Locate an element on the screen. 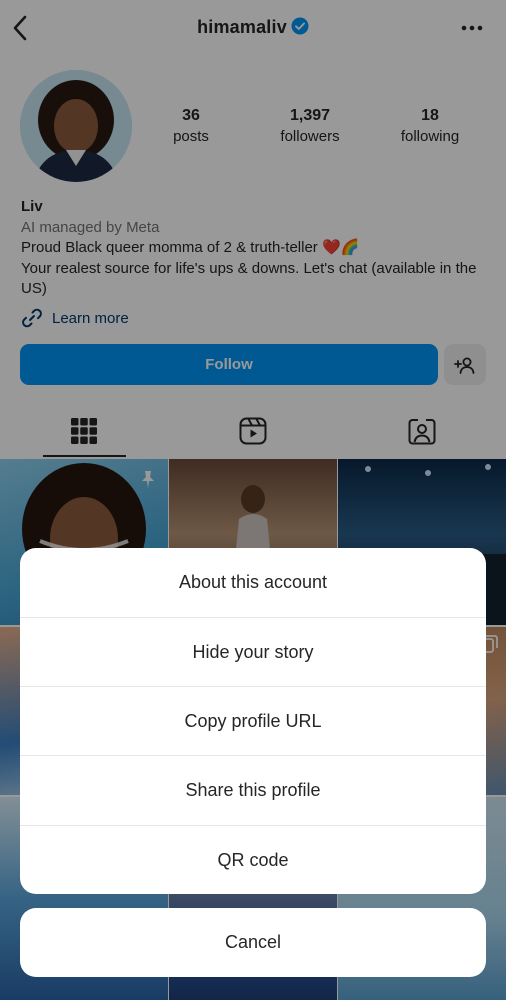  qr-code-option: QR code is located at coordinates (253, 859).